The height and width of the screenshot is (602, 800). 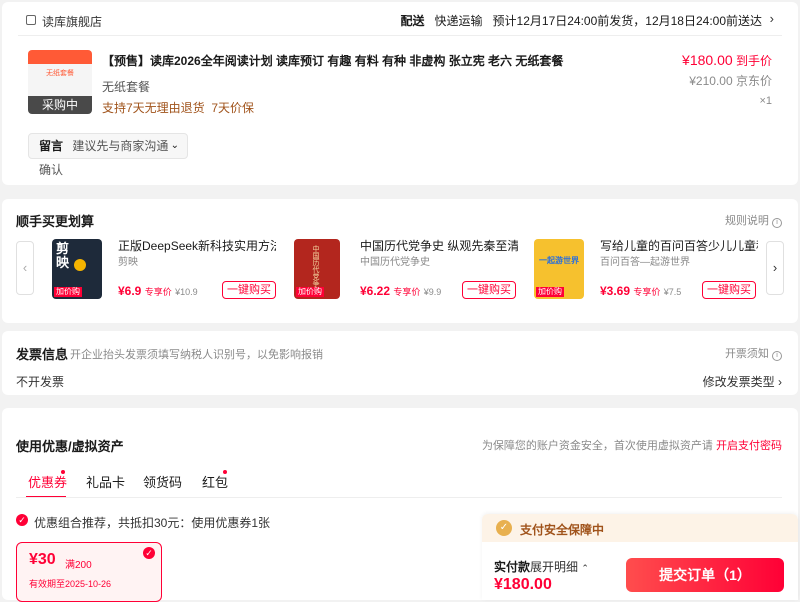 What do you see at coordinates (746, 221) in the screenshot?
I see `rules-label: 规则说明` at bounding box center [746, 221].